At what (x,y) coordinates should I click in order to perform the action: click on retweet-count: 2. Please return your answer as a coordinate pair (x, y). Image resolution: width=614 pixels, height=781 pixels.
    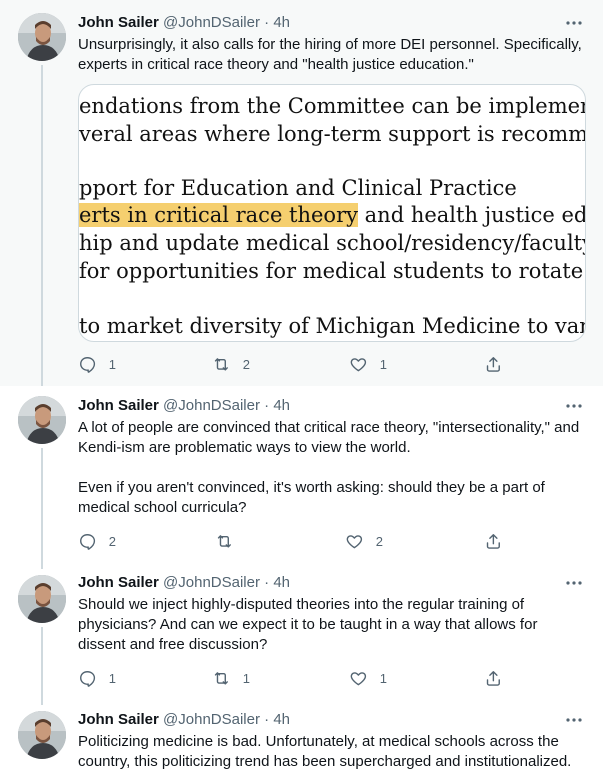
    Looking at the image, I should click on (246, 364).